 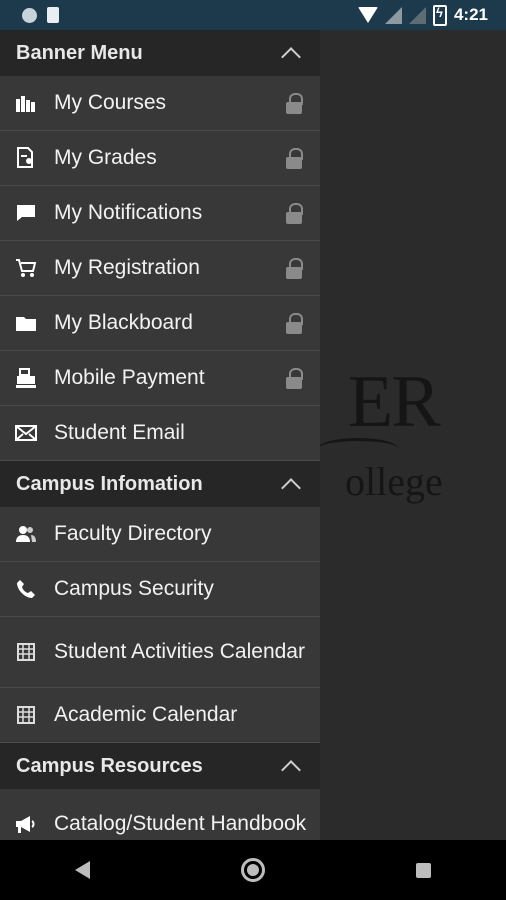 What do you see at coordinates (26, 213) in the screenshot?
I see `chat-bubble-icon` at bounding box center [26, 213].